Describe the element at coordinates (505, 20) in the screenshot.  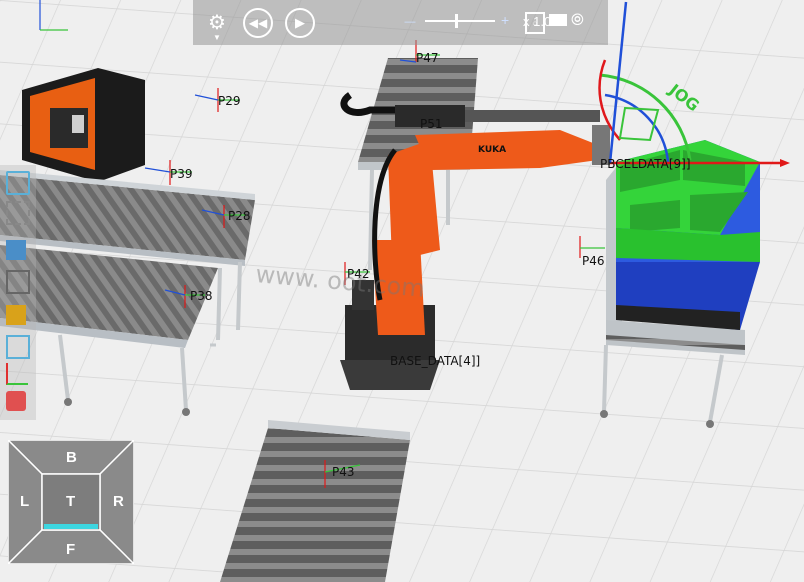
I see `plus-icon: +` at that location.